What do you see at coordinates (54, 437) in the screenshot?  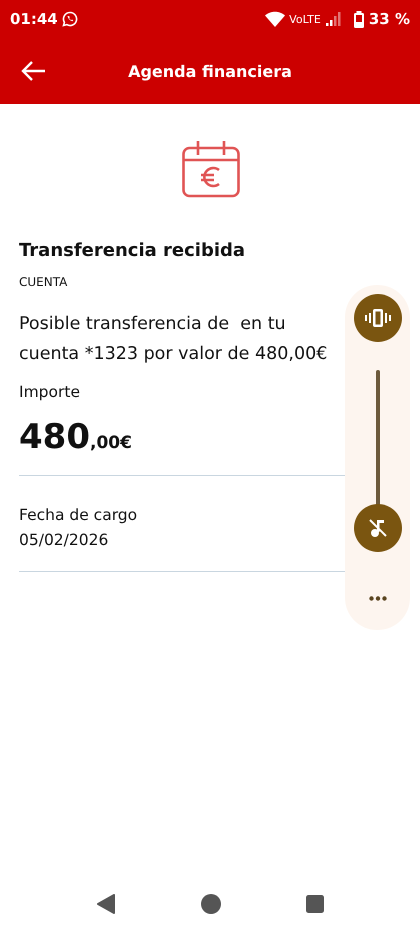 I see `amount-integer: 480` at bounding box center [54, 437].